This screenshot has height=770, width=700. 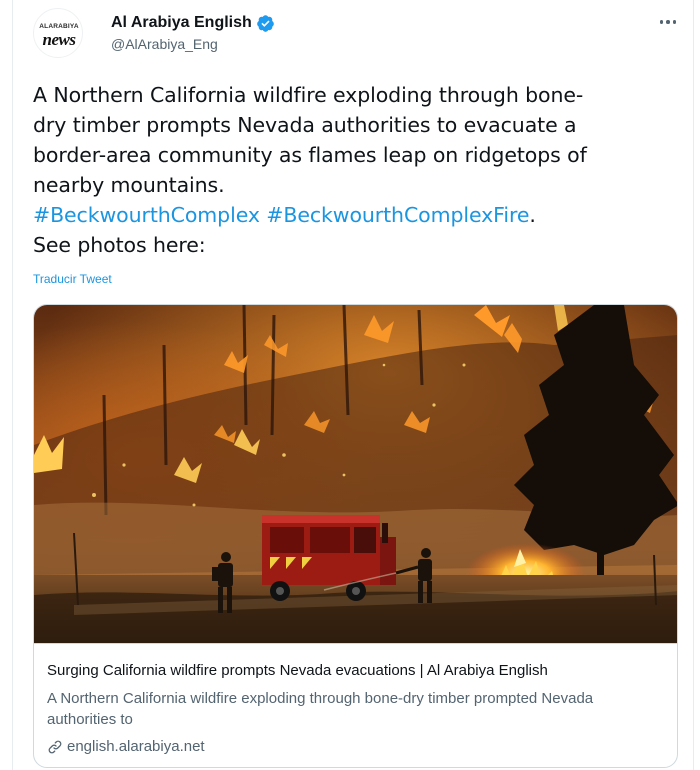 I want to click on link-card-domain-row: english.alarabiya.net, so click(x=126, y=746).